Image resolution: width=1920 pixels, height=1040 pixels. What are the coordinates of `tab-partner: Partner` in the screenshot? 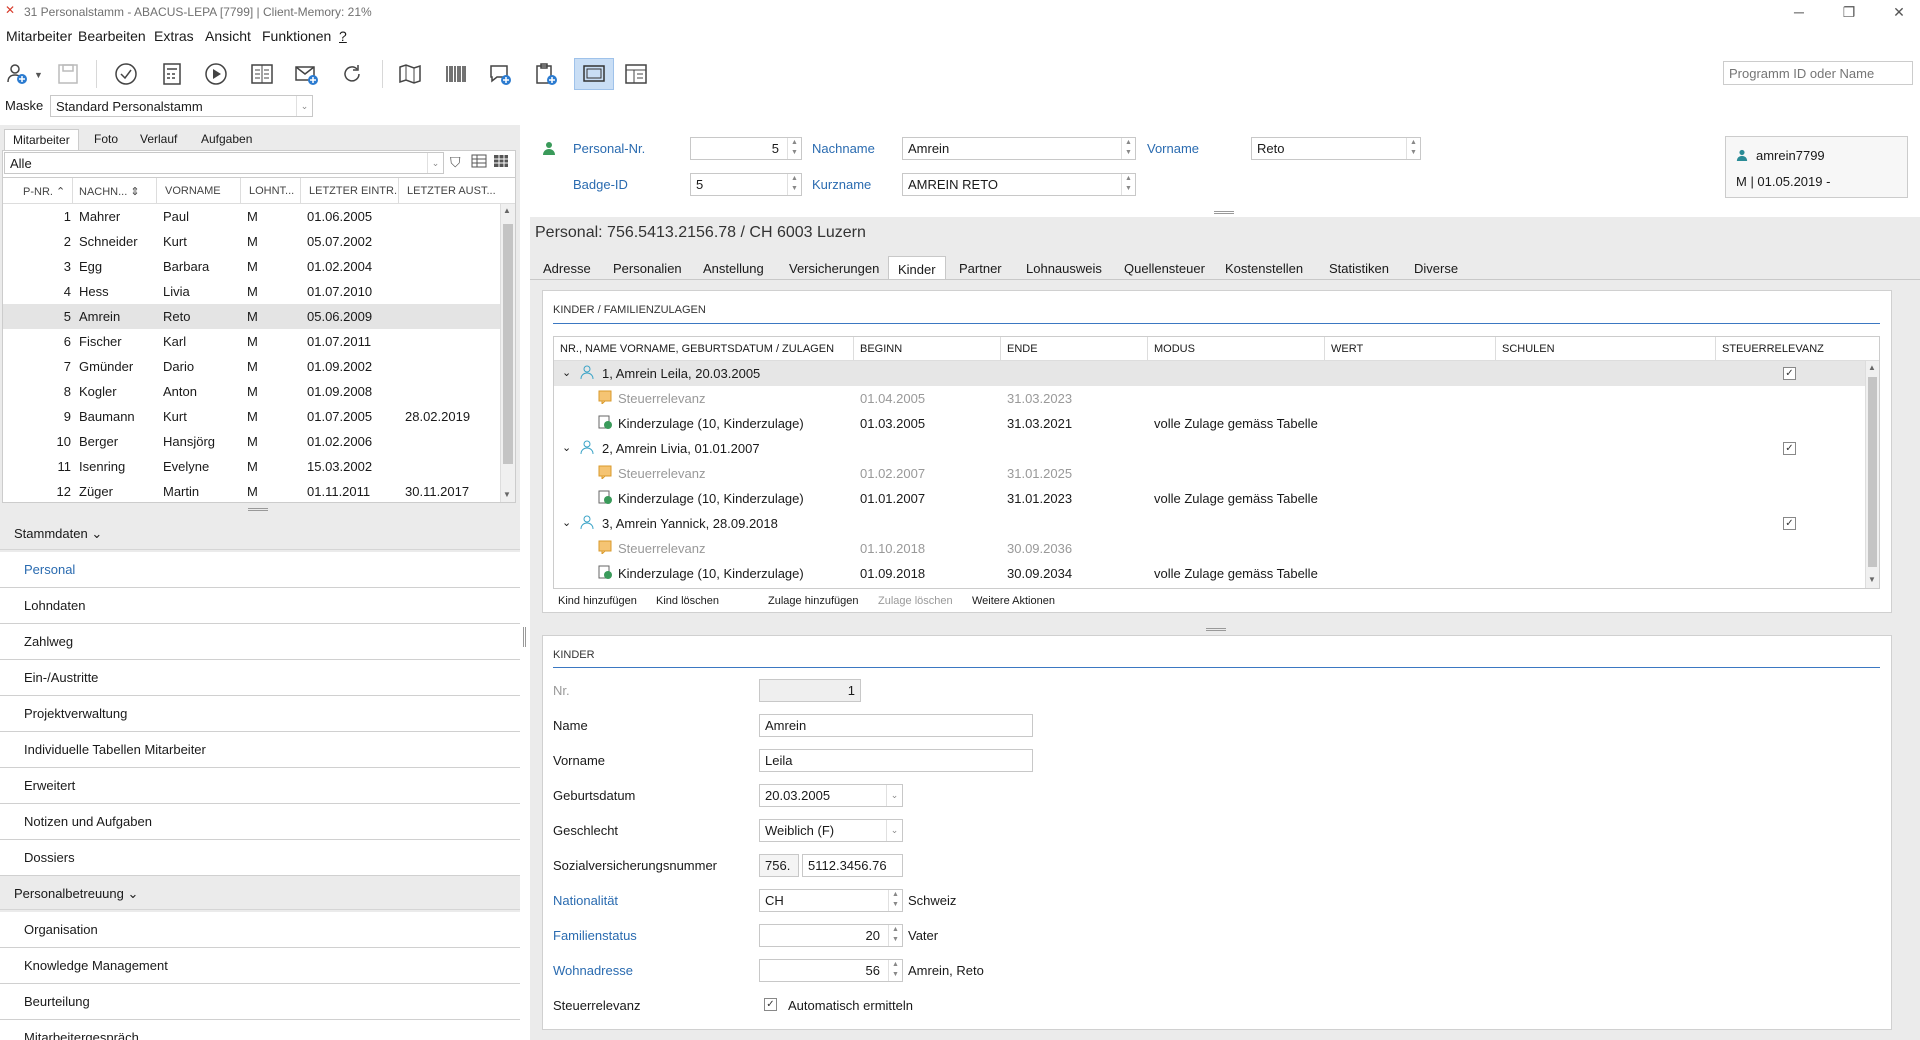 It's located at (980, 268).